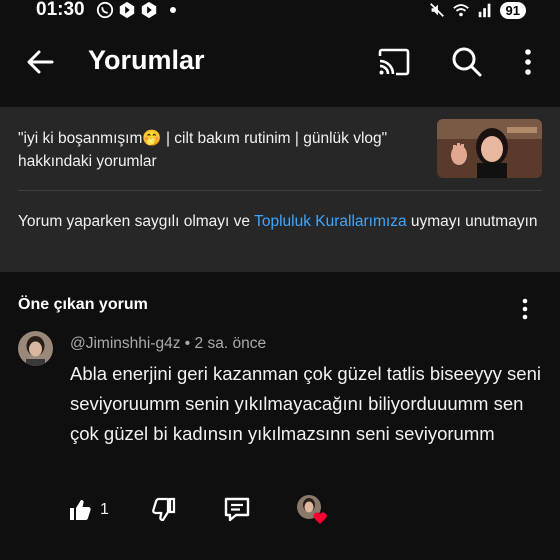 The width and height of the screenshot is (560, 560). Describe the element at coordinates (484, 10) in the screenshot. I see `signal-icon` at that location.